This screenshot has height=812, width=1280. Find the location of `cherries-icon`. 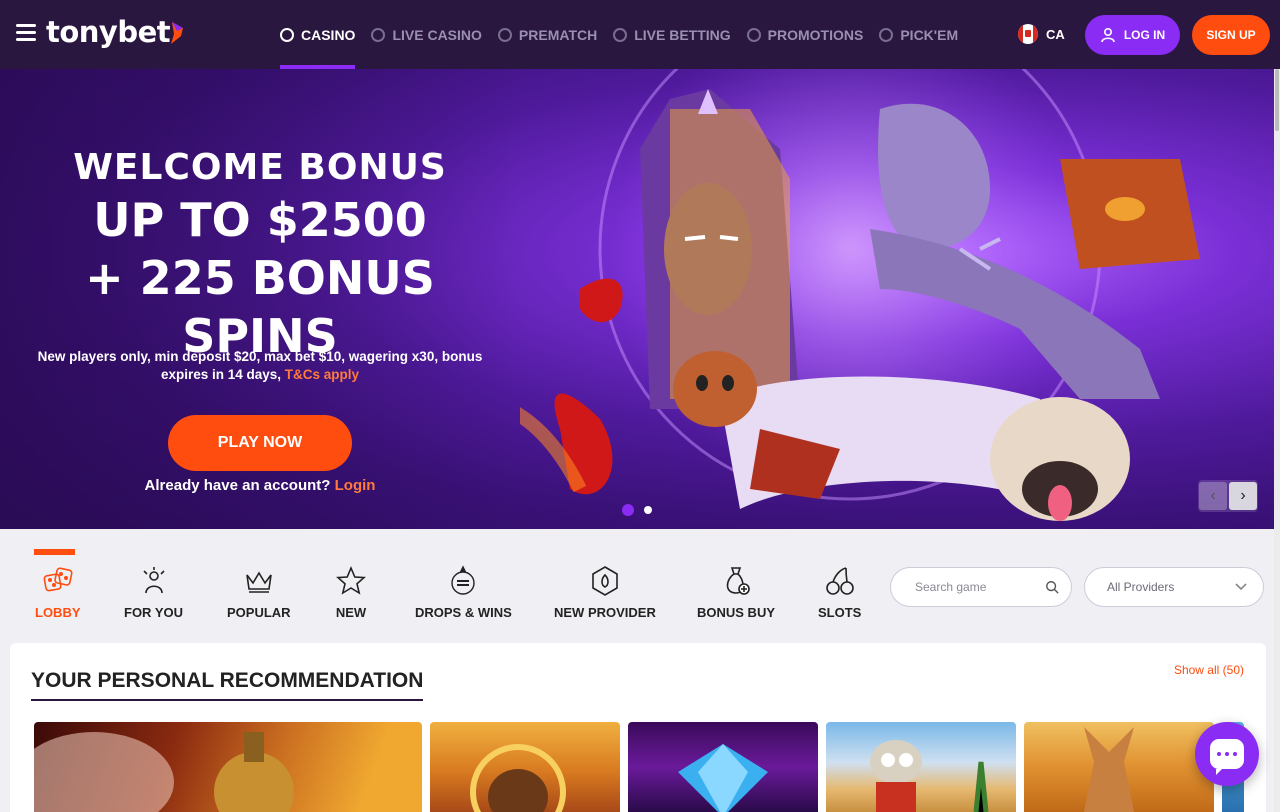

cherries-icon is located at coordinates (839, 581).